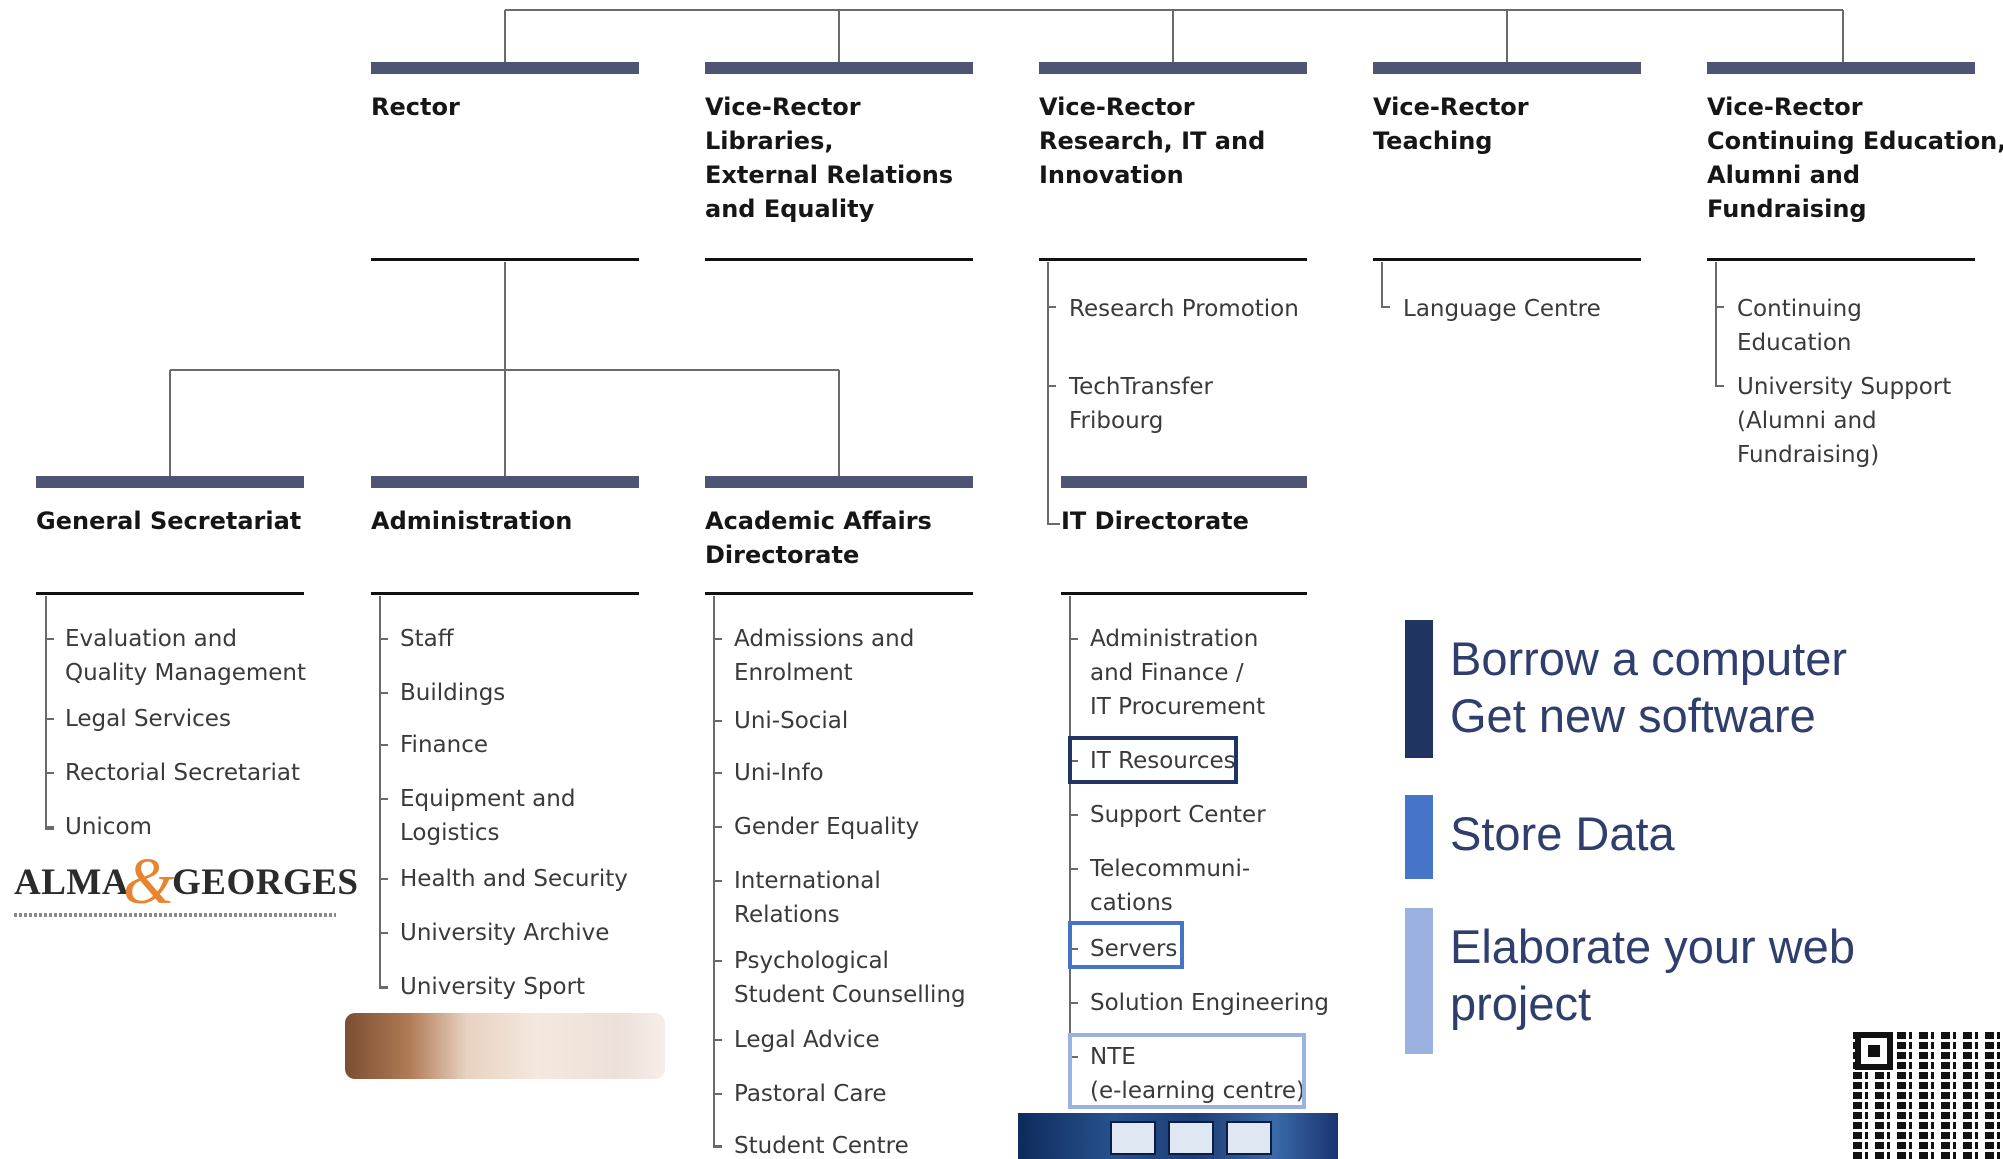  I want to click on computer-screens-photo, so click(1178, 1136).